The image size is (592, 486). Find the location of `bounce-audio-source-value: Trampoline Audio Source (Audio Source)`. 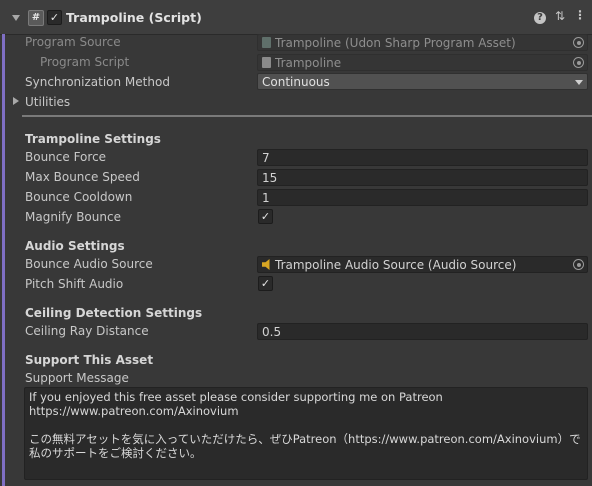

bounce-audio-source-value: Trampoline Audio Source (Audio Source) is located at coordinates (396, 265).